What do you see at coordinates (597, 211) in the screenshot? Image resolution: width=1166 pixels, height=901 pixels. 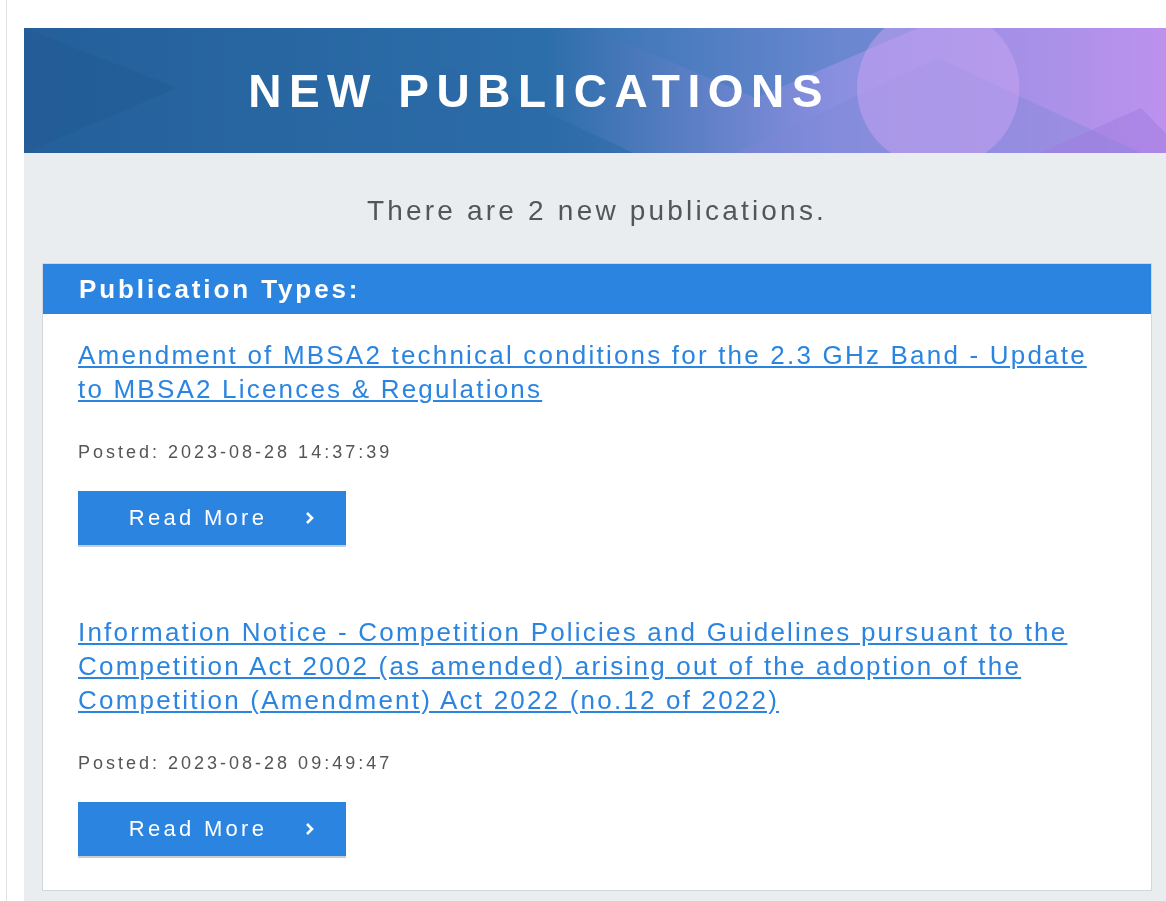 I see `intro-text: There are 2 new publications.` at bounding box center [597, 211].